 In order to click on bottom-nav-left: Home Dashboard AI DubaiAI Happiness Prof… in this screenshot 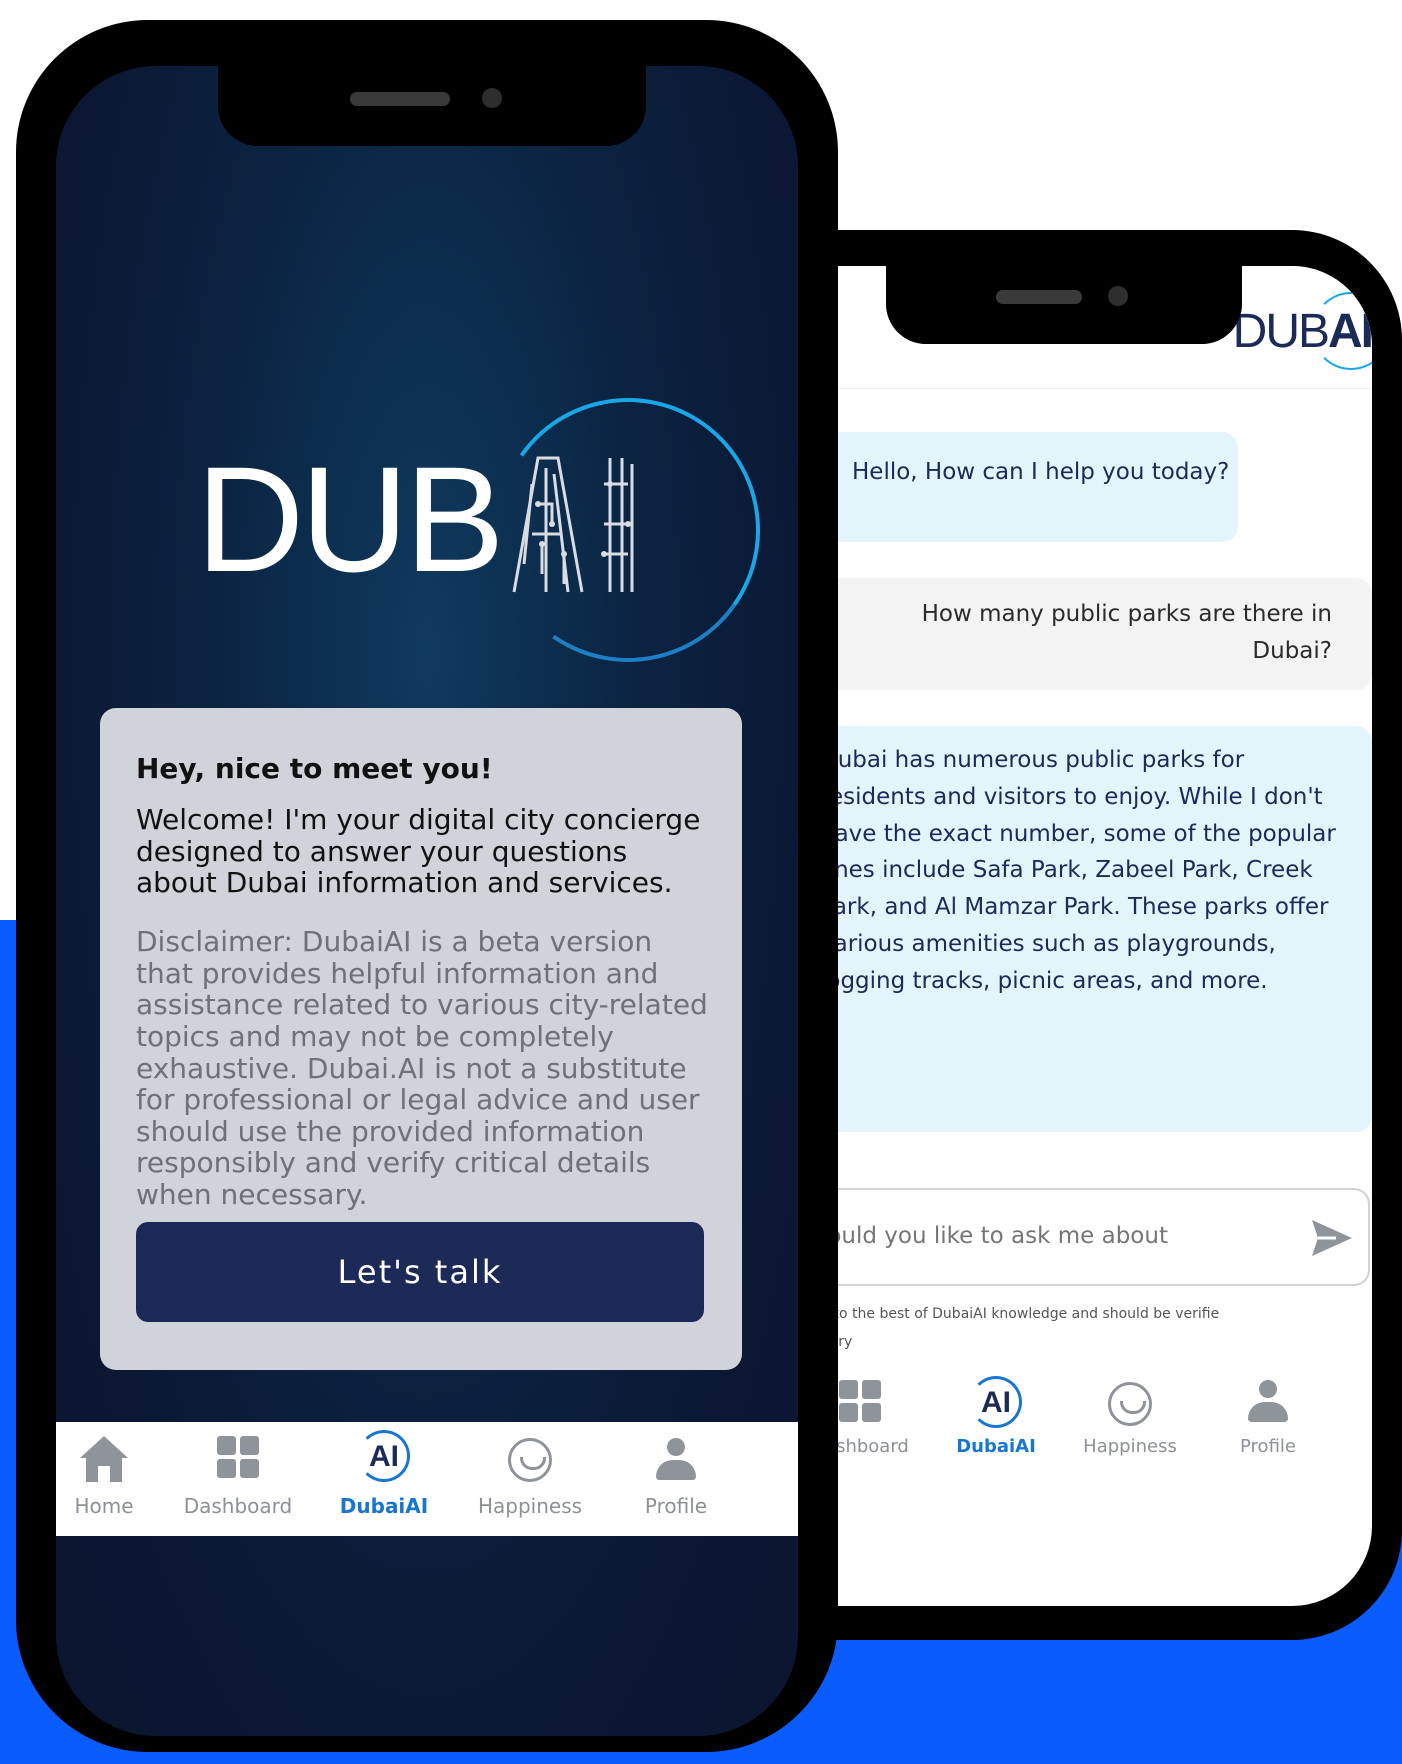, I will do `click(427, 1479)`.